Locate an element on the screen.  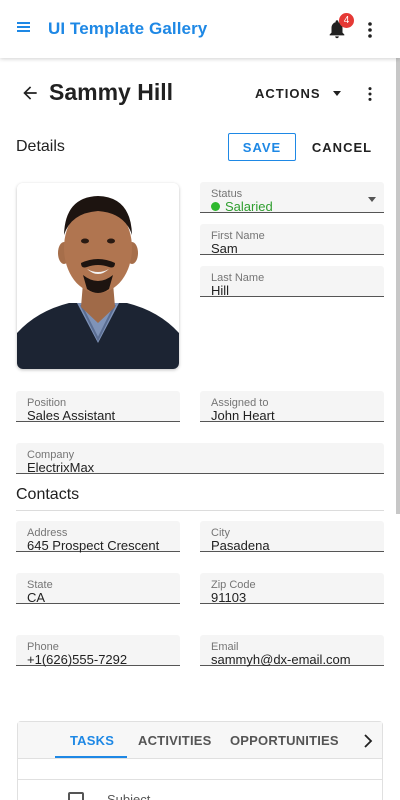
state-field: State CA is located at coordinates (98, 589).